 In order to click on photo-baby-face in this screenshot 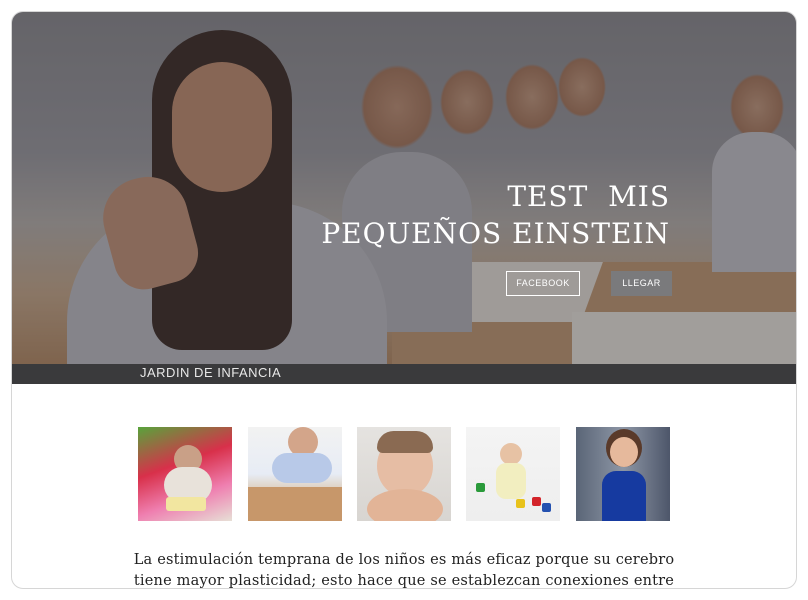, I will do `click(404, 474)`.